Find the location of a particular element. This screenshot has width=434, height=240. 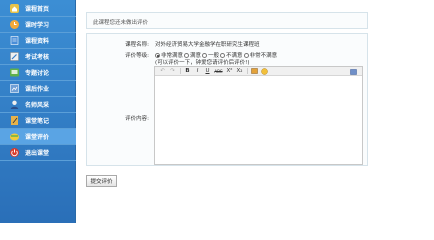

sidebar-item-label: 课后作业 is located at coordinates (37, 89).